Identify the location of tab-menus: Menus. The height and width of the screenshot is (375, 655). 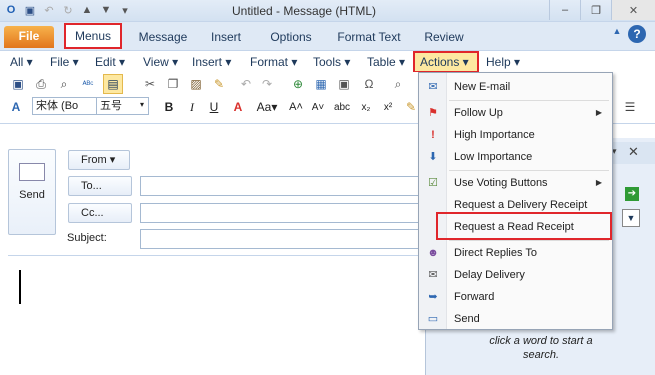
(93, 36).